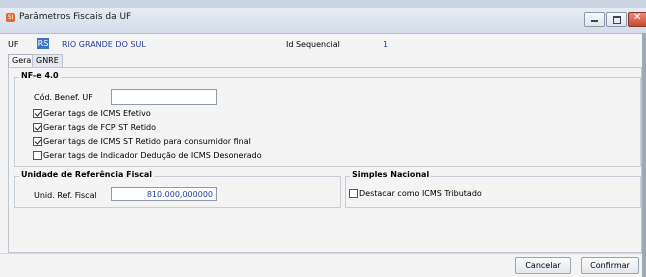 This screenshot has width=646, height=277. Describe the element at coordinates (43, 43) in the screenshot. I see `uf-code-field: RS` at that location.